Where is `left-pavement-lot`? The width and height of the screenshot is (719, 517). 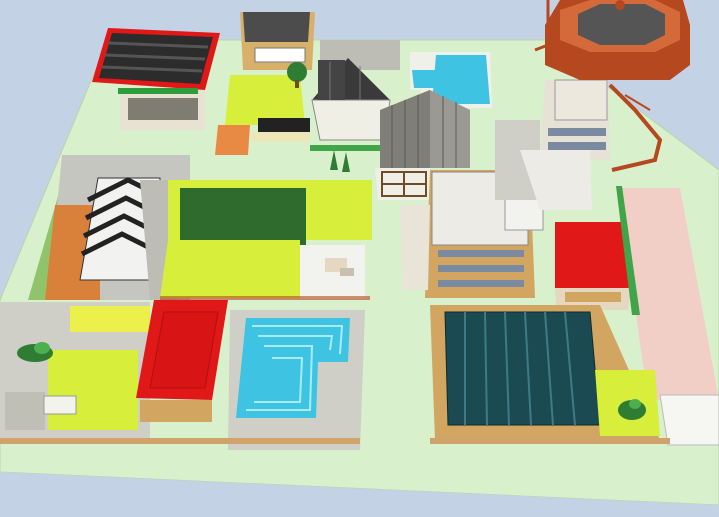 left-pavement-lot is located at coordinates (75, 371).